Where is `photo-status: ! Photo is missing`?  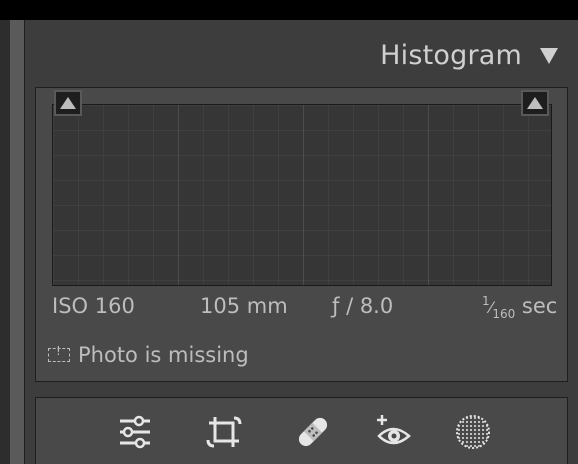 photo-status: ! Photo is missing is located at coordinates (148, 355).